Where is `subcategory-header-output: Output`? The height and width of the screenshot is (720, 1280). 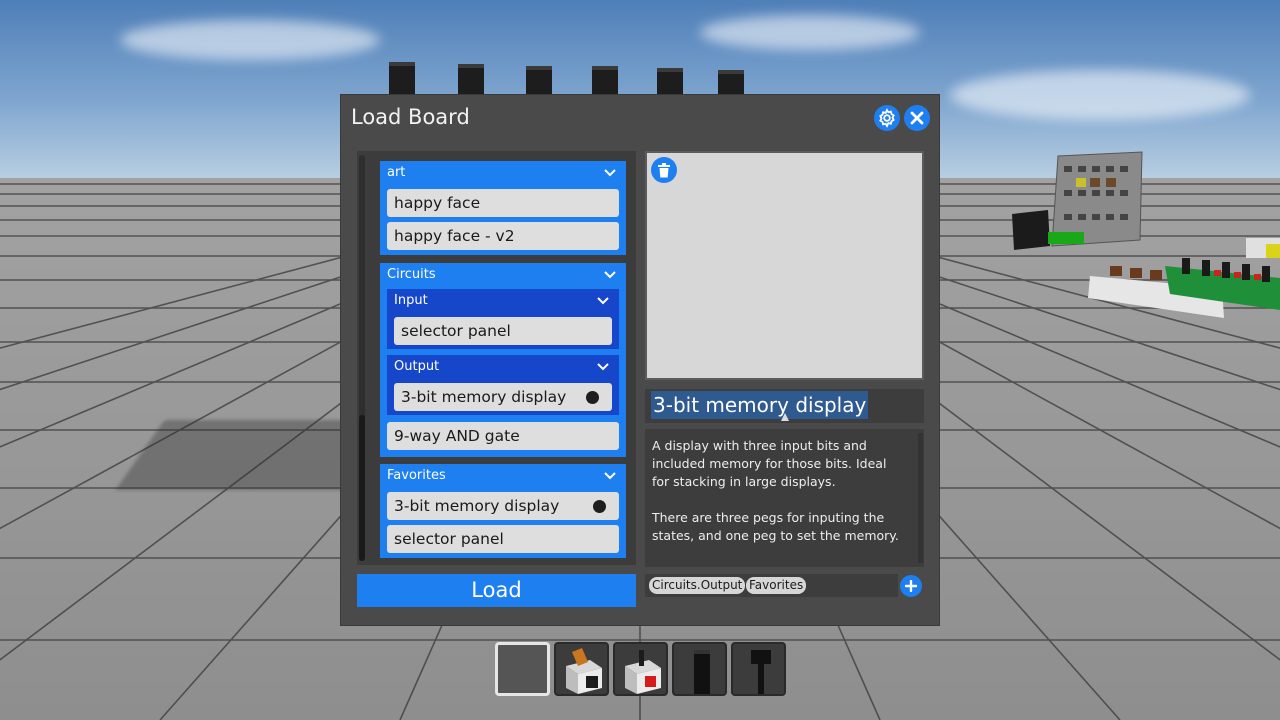
subcategory-header-output: Output is located at coordinates (503, 367).